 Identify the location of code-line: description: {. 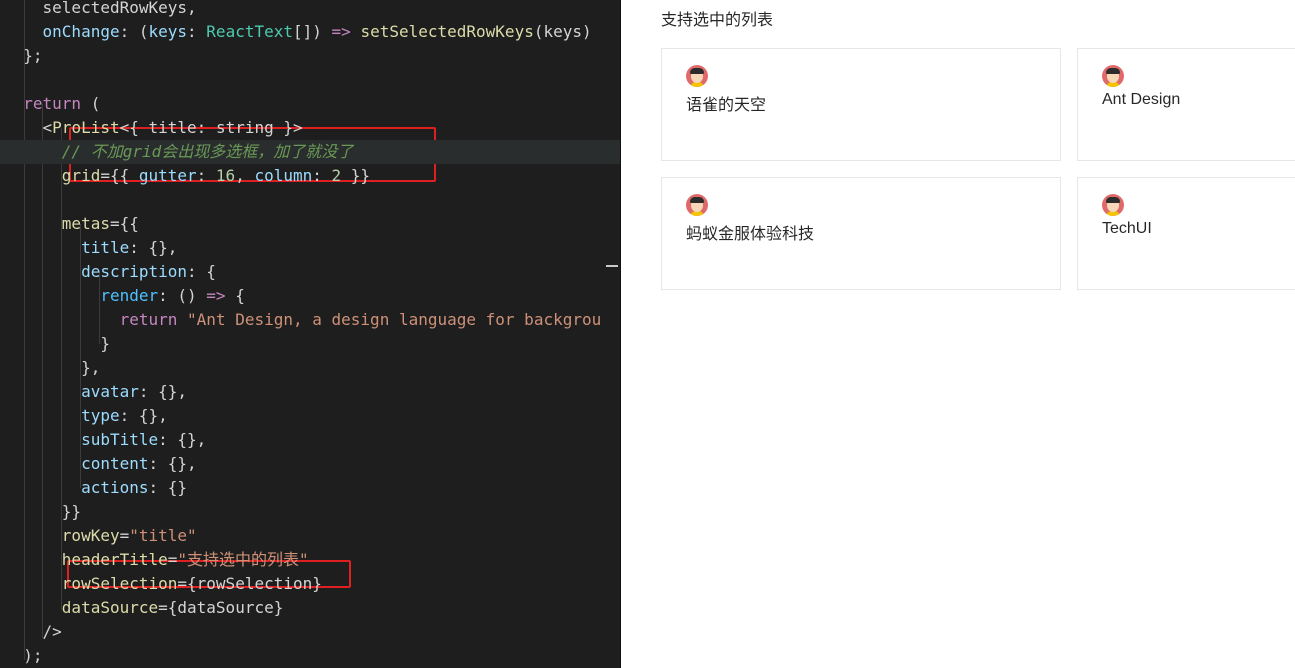
(108, 272).